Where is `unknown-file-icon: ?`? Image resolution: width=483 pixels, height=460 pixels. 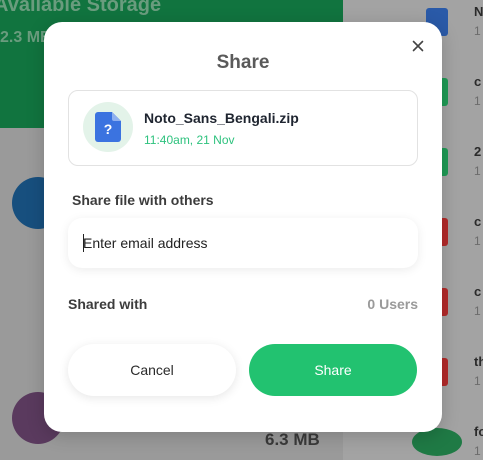
unknown-file-icon: ? is located at coordinates (108, 127).